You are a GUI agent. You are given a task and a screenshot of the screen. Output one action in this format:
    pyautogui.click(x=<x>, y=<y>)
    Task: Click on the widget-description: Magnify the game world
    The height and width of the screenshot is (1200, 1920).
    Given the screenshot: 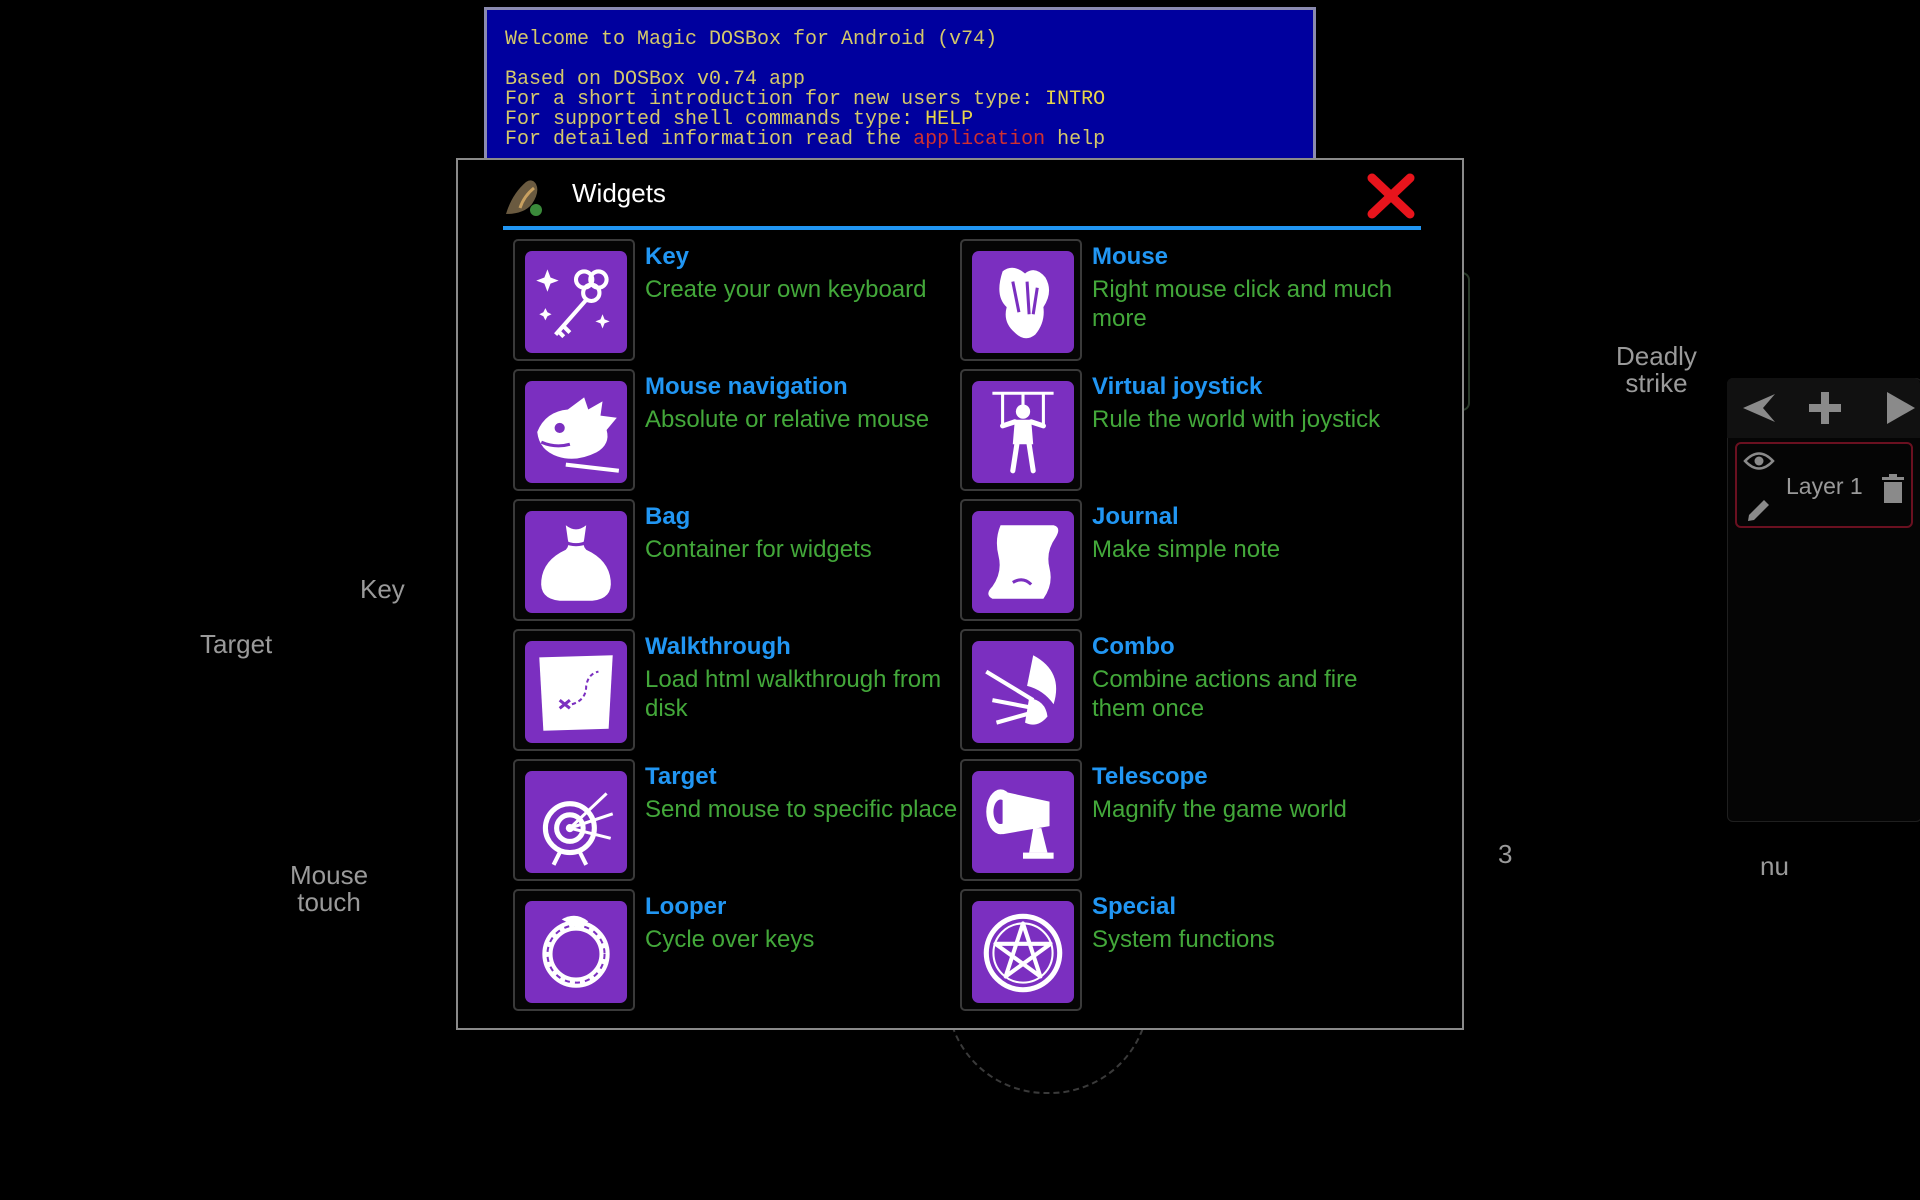 What is the action you would take?
    pyautogui.click(x=1219, y=809)
    